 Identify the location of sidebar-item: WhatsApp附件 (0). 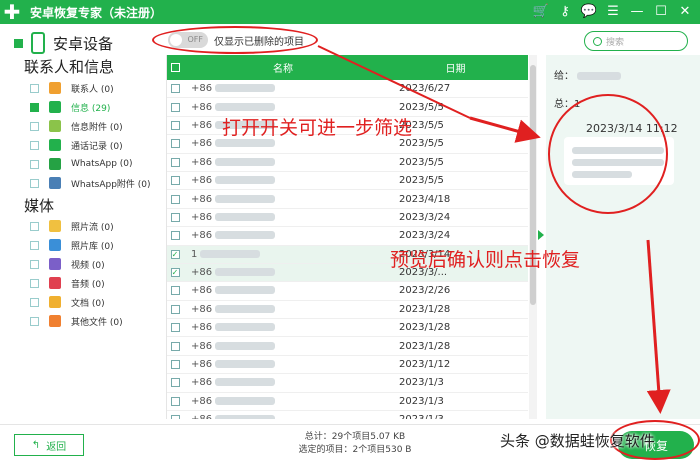
(90, 183).